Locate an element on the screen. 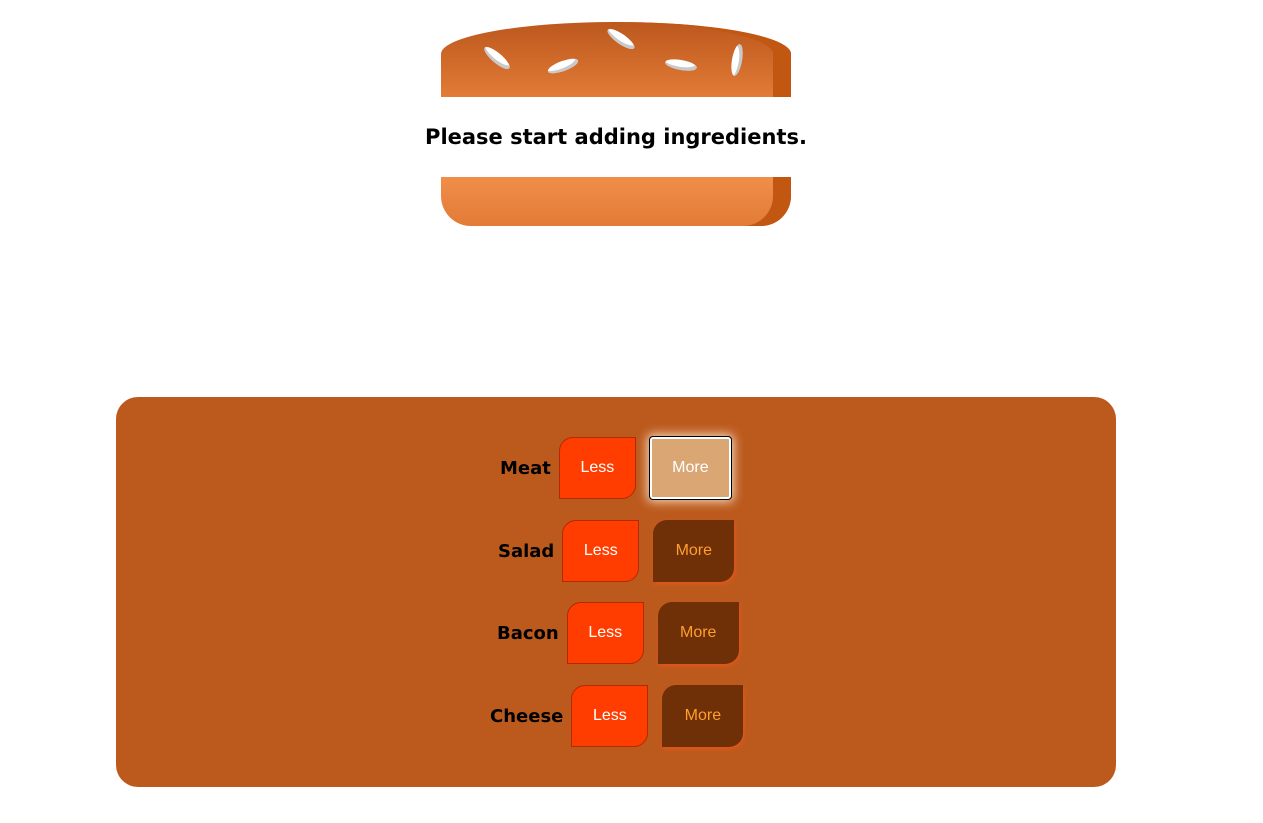  less-meat-button: Less is located at coordinates (597, 468).